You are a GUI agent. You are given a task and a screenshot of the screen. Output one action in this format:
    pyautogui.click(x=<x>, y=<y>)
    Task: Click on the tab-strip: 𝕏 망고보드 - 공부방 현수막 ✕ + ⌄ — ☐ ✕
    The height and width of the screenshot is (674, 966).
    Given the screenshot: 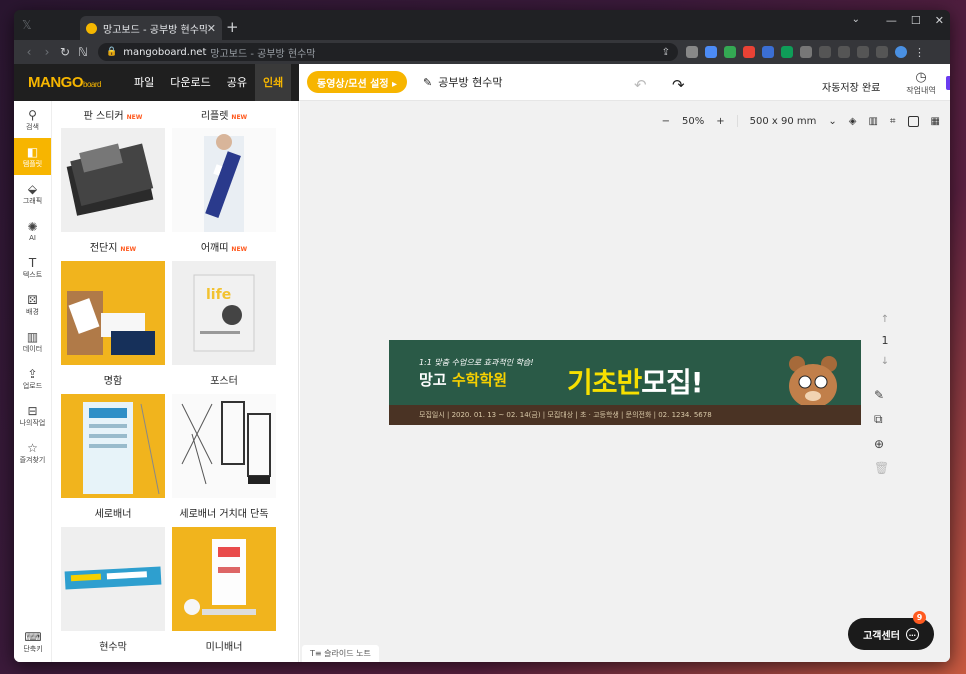 What is the action you would take?
    pyautogui.click(x=482, y=25)
    